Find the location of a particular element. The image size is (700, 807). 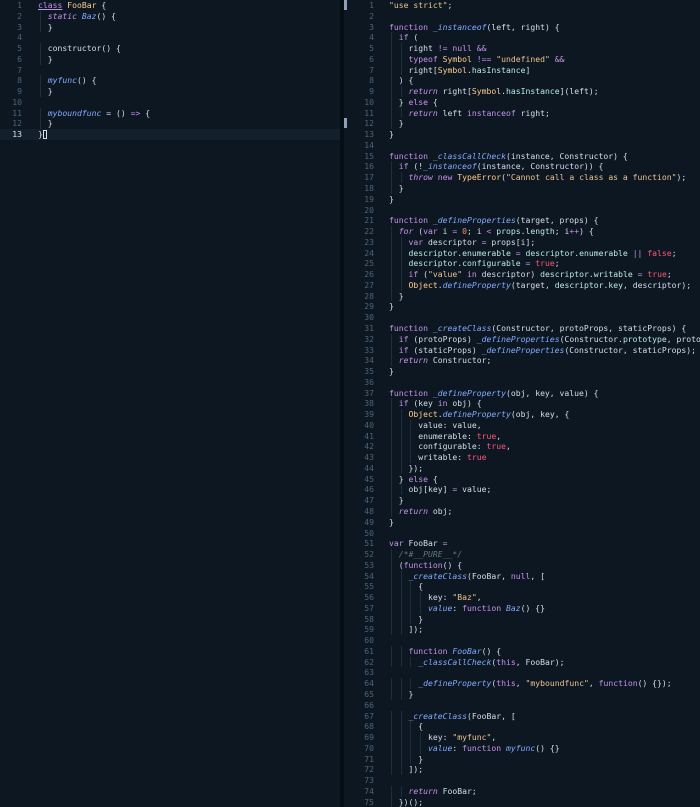

code-line: 43 writable: true is located at coordinates (522, 457).